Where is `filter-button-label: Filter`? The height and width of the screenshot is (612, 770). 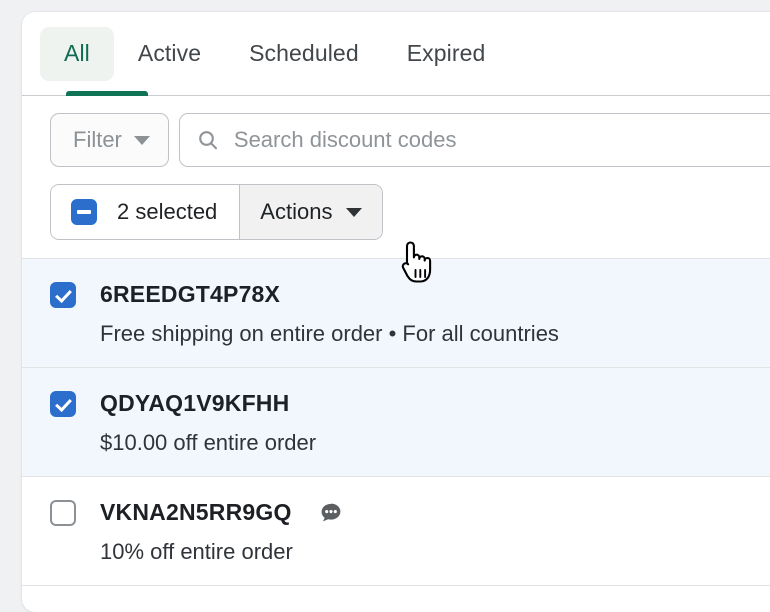
filter-button-label: Filter is located at coordinates (97, 139).